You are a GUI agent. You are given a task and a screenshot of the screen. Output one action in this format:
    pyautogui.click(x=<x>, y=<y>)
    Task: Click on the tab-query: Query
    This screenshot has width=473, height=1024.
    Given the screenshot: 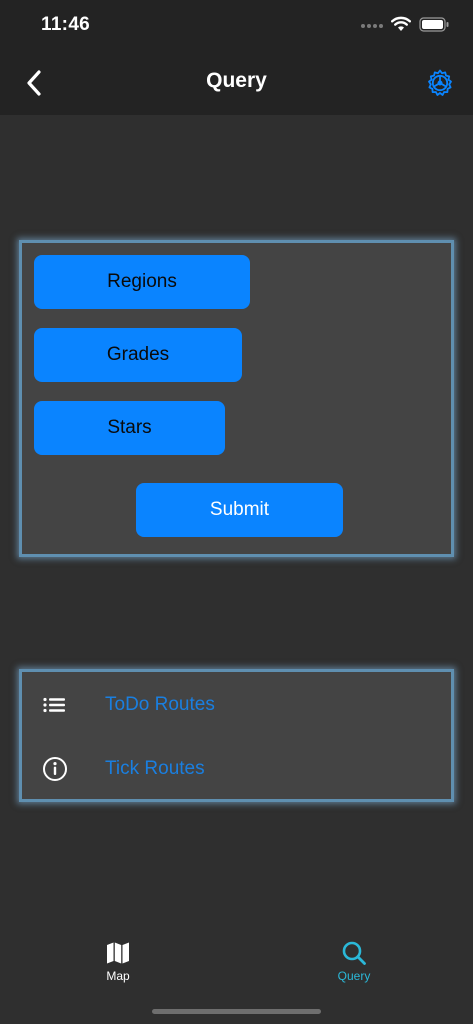 What is the action you would take?
    pyautogui.click(x=354, y=961)
    